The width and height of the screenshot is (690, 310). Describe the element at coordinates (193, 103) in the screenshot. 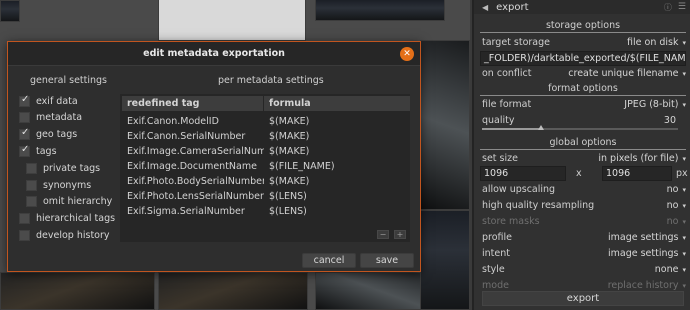

I see `column-header-redefined-tag: redefined tag` at that location.